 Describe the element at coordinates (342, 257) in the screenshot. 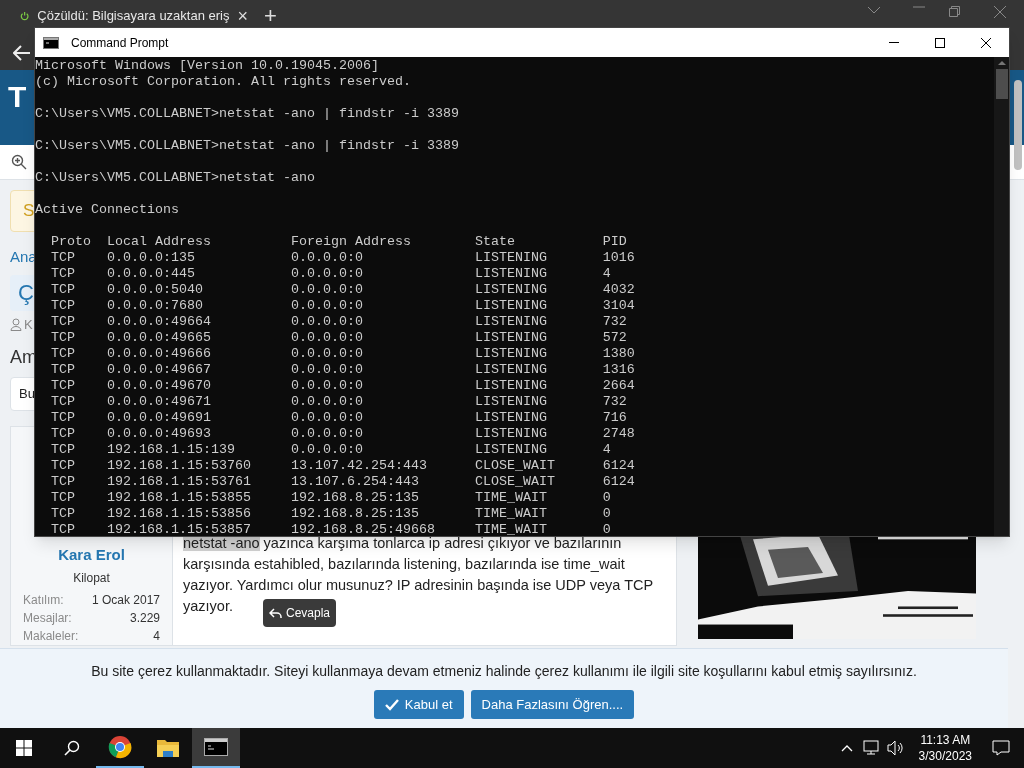

I see `console-line: TCP 0.0.0.0:135 0.0.0.0:0 LISTENING 1016` at that location.